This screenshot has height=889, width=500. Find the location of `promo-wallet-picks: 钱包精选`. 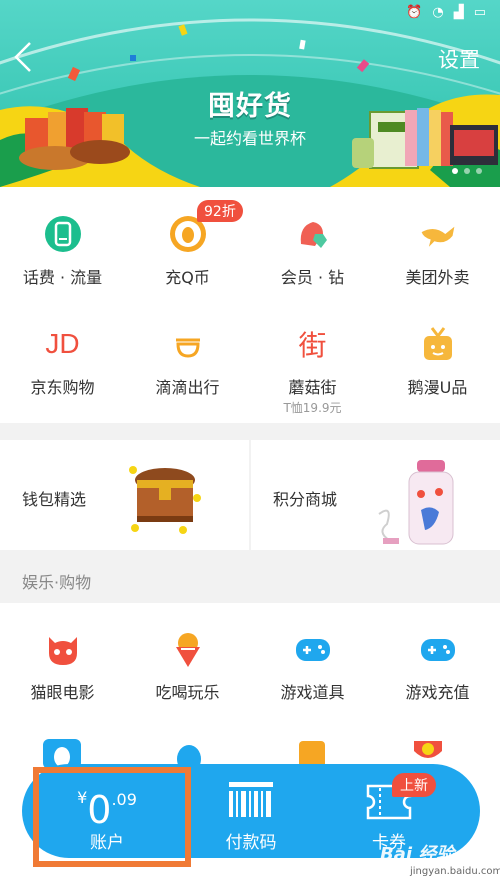

promo-wallet-picks: 钱包精选 is located at coordinates (124, 495).